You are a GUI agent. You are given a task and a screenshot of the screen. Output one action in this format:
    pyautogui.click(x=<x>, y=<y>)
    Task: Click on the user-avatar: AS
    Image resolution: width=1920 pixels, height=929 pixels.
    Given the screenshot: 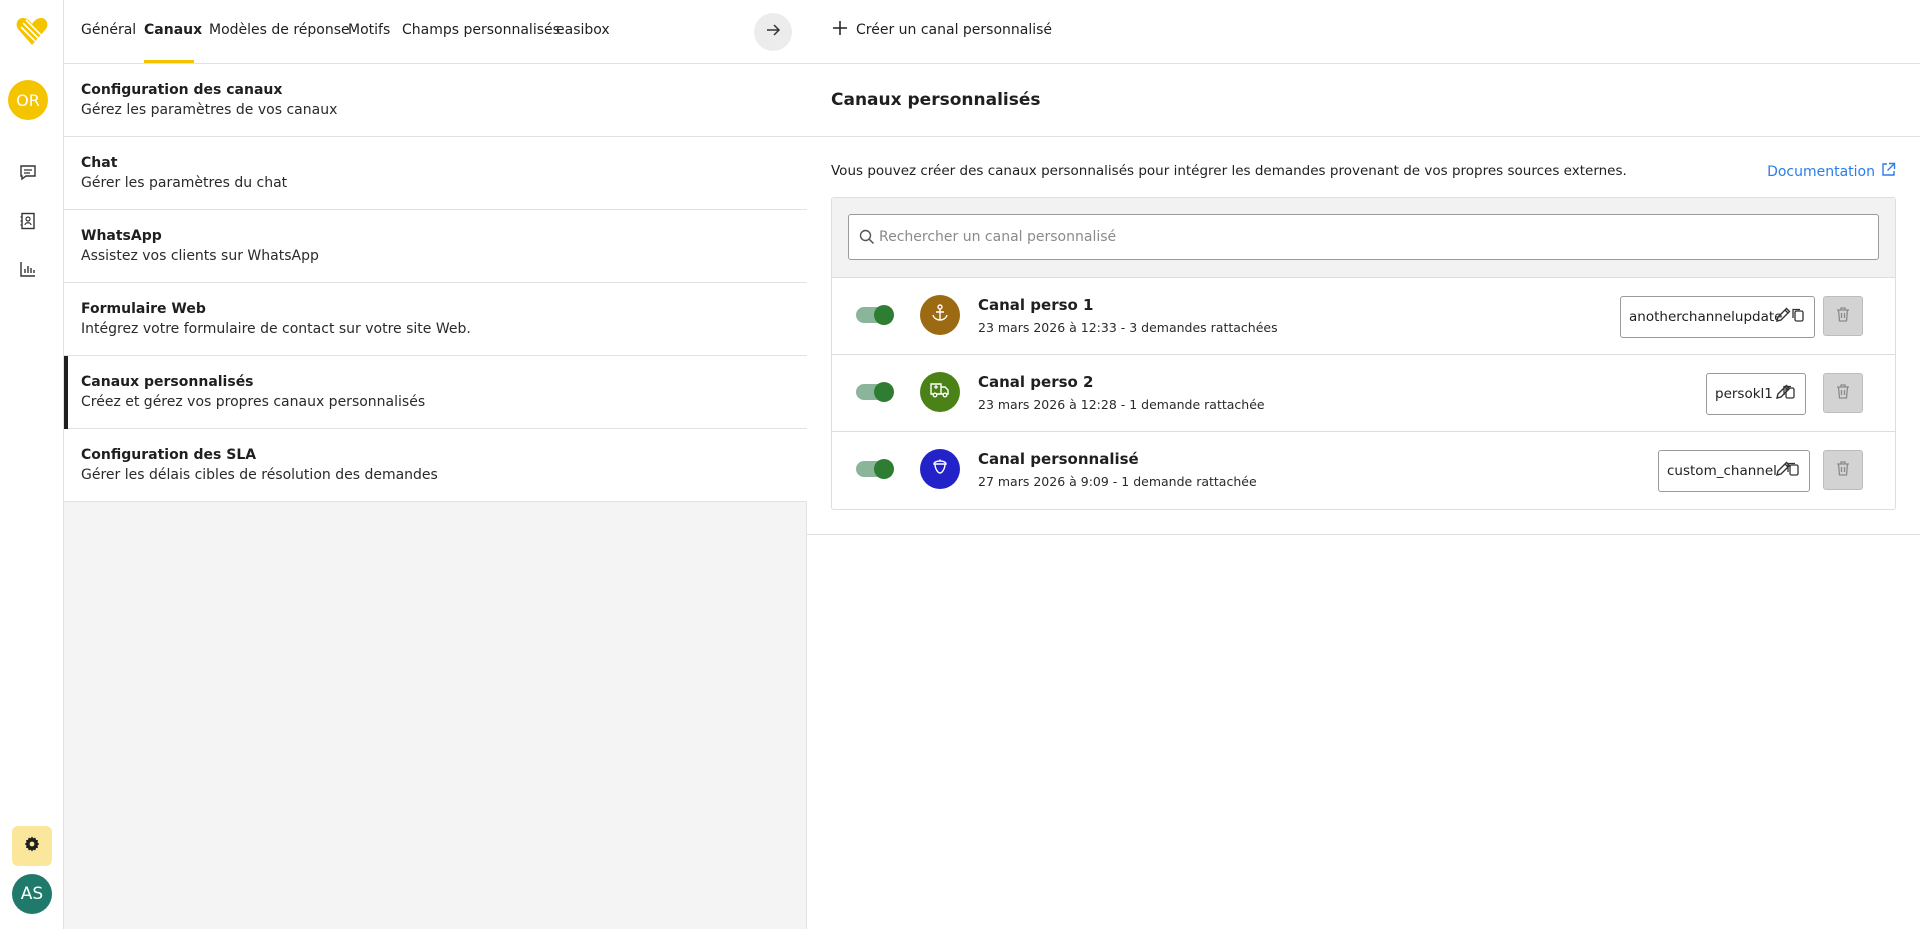 What is the action you would take?
    pyautogui.click(x=32, y=894)
    